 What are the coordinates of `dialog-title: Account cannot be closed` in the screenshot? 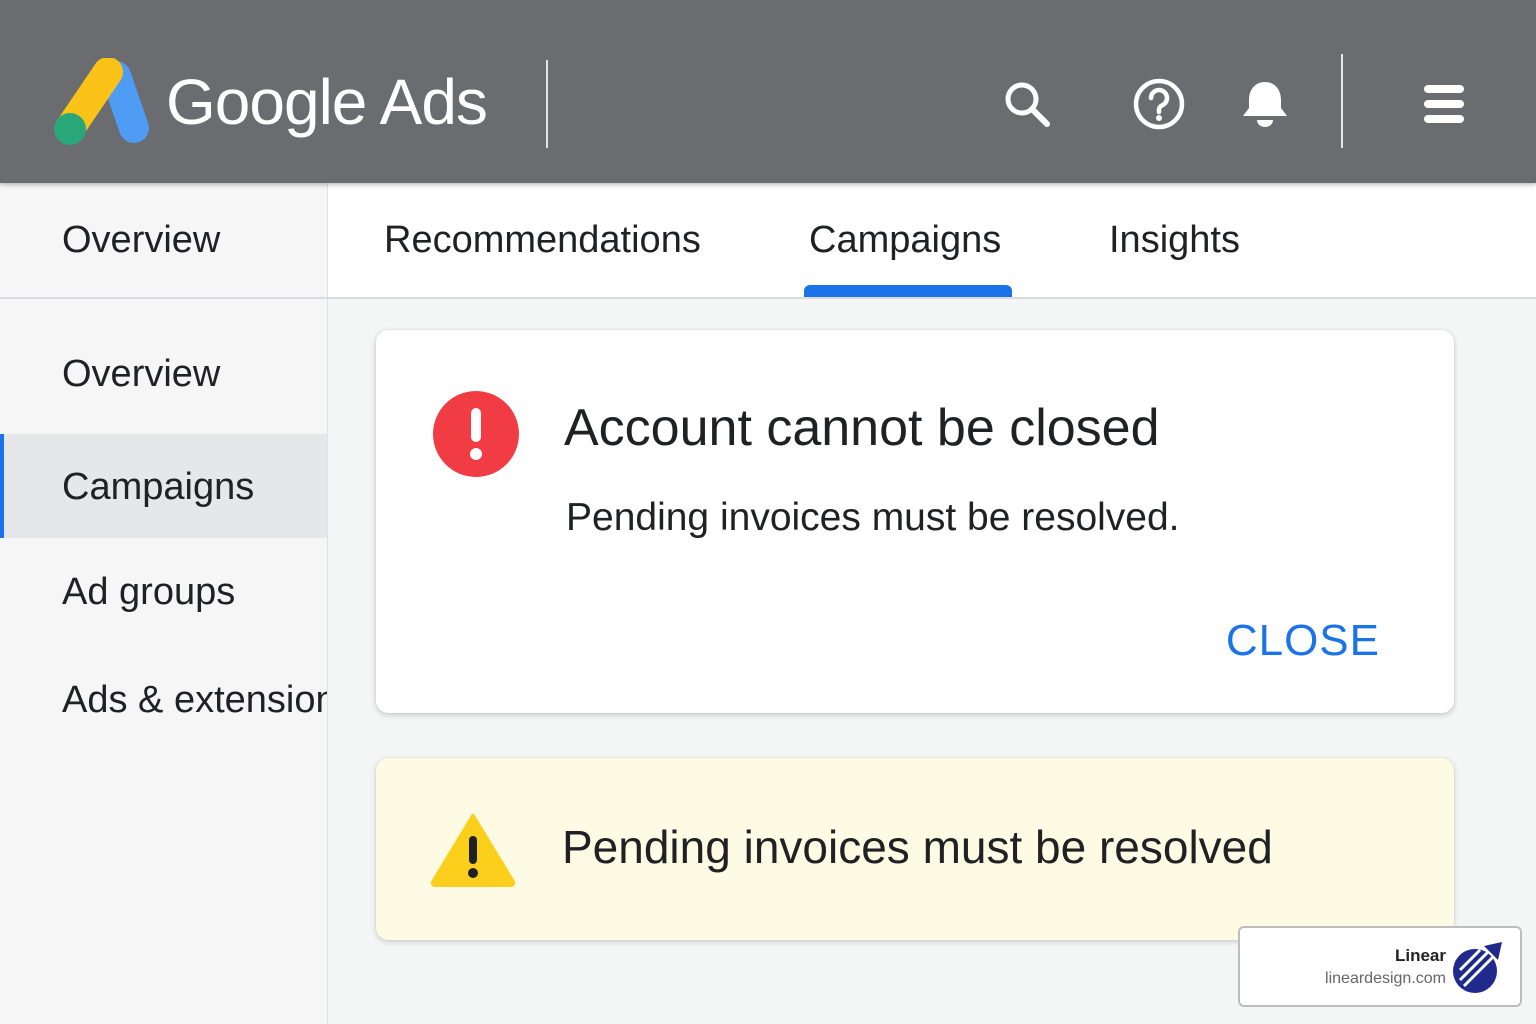 It's located at (862, 428).